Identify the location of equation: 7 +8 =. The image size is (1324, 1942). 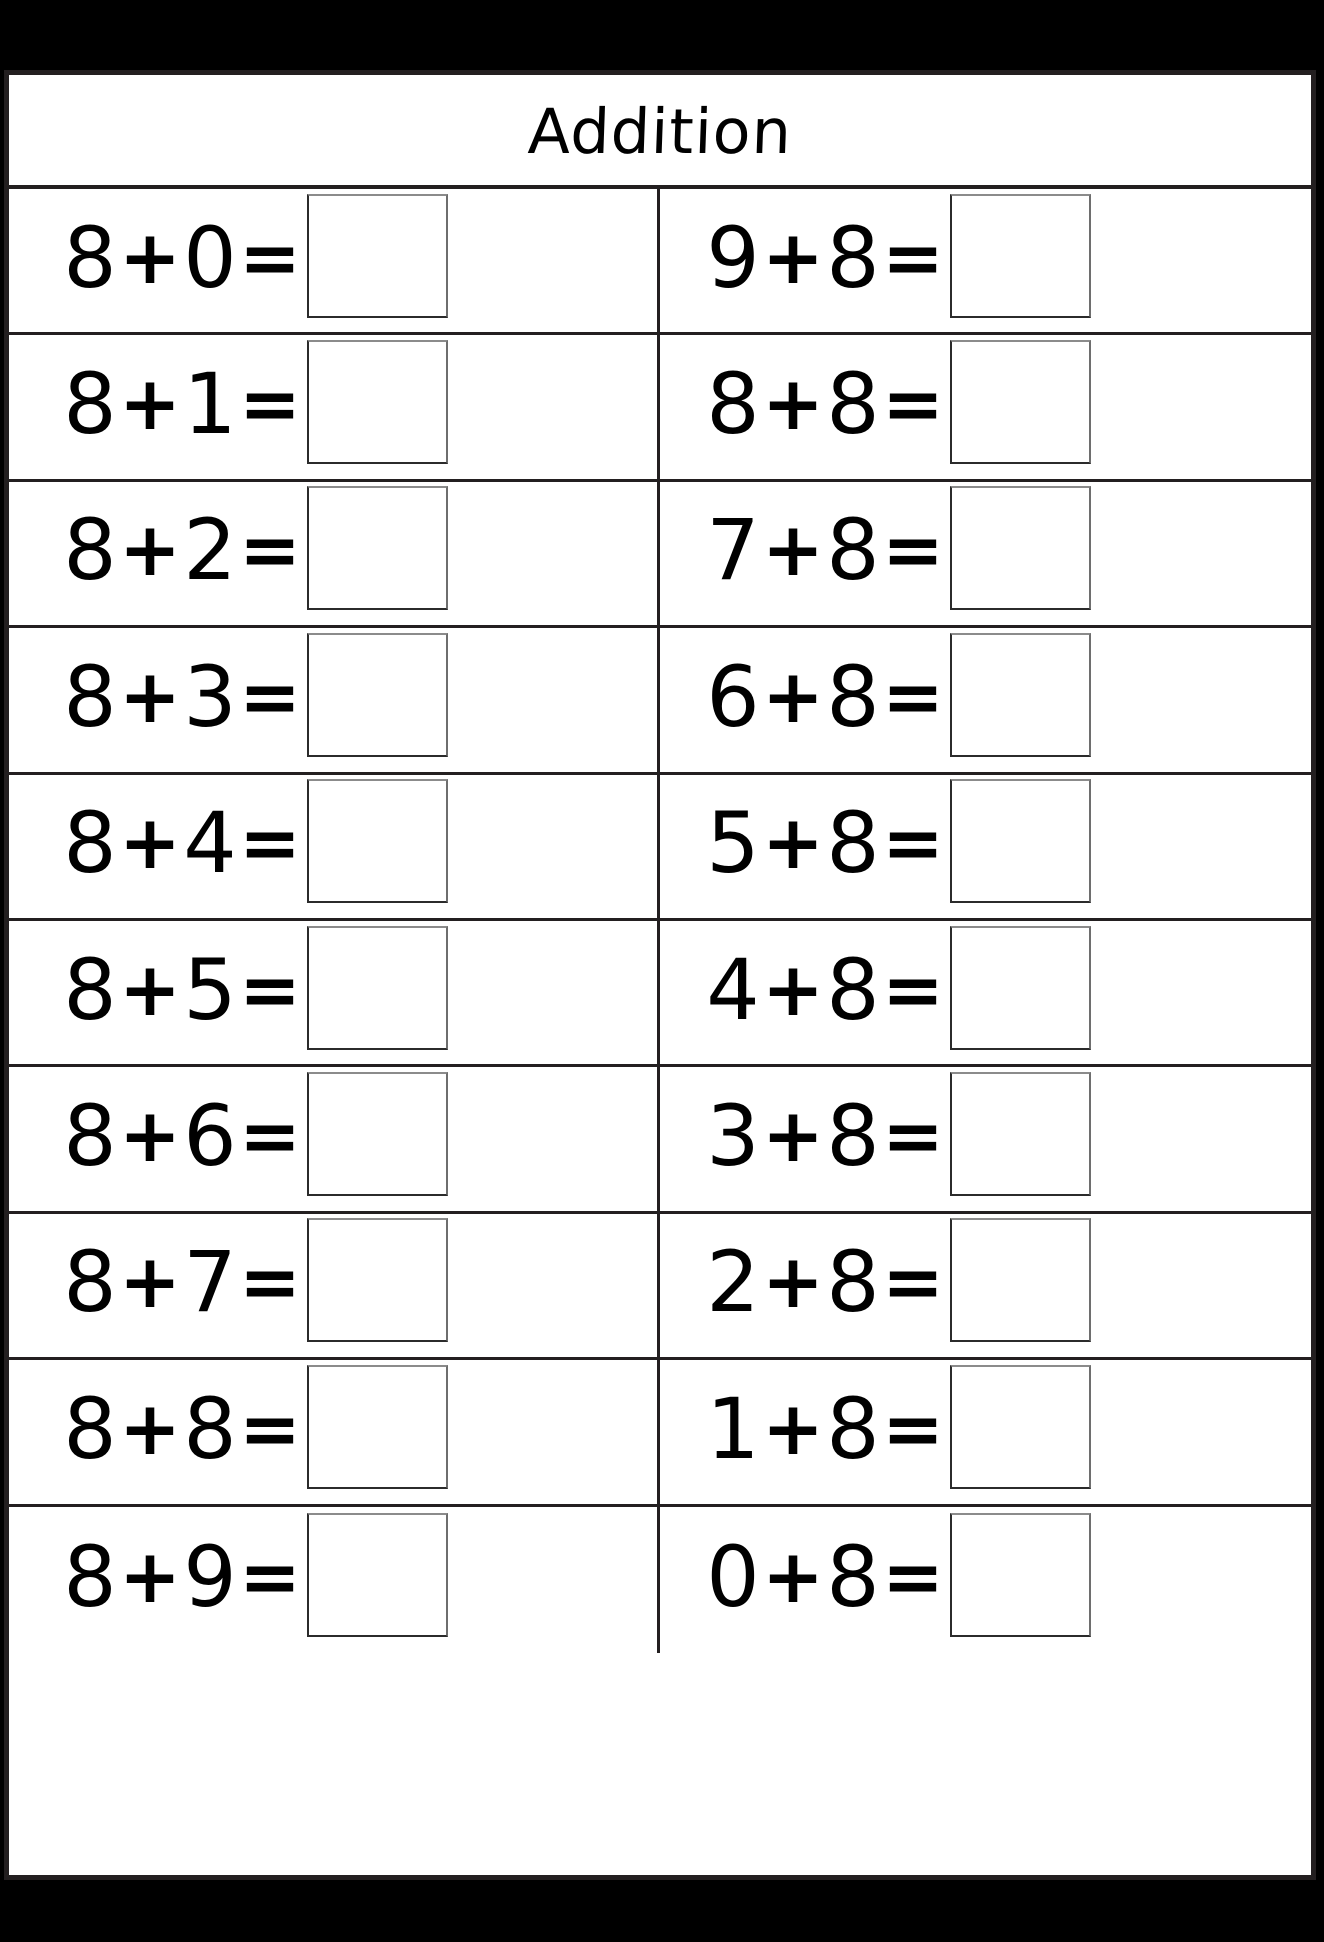
(897, 548).